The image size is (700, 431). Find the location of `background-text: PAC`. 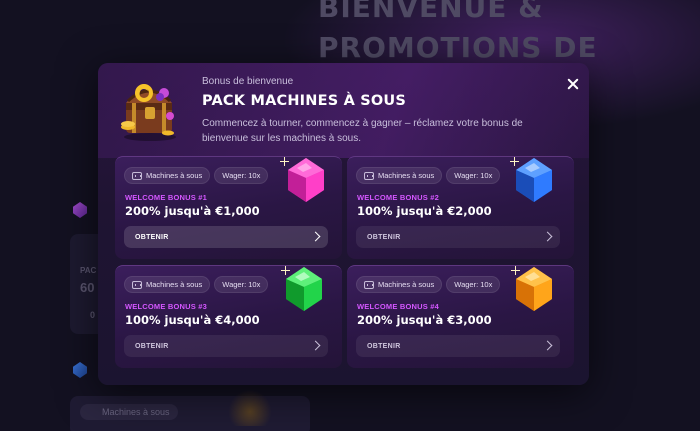

background-text: PAC is located at coordinates (88, 270).